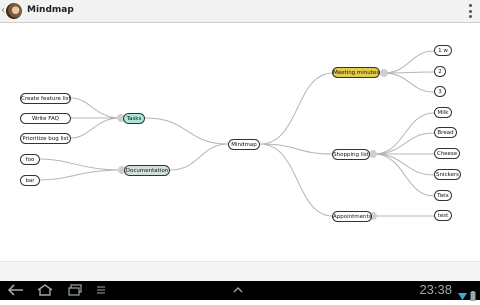 The width and height of the screenshot is (480, 305). Describe the element at coordinates (373, 154) in the screenshot. I see `shopping-list-expand-knob` at that location.